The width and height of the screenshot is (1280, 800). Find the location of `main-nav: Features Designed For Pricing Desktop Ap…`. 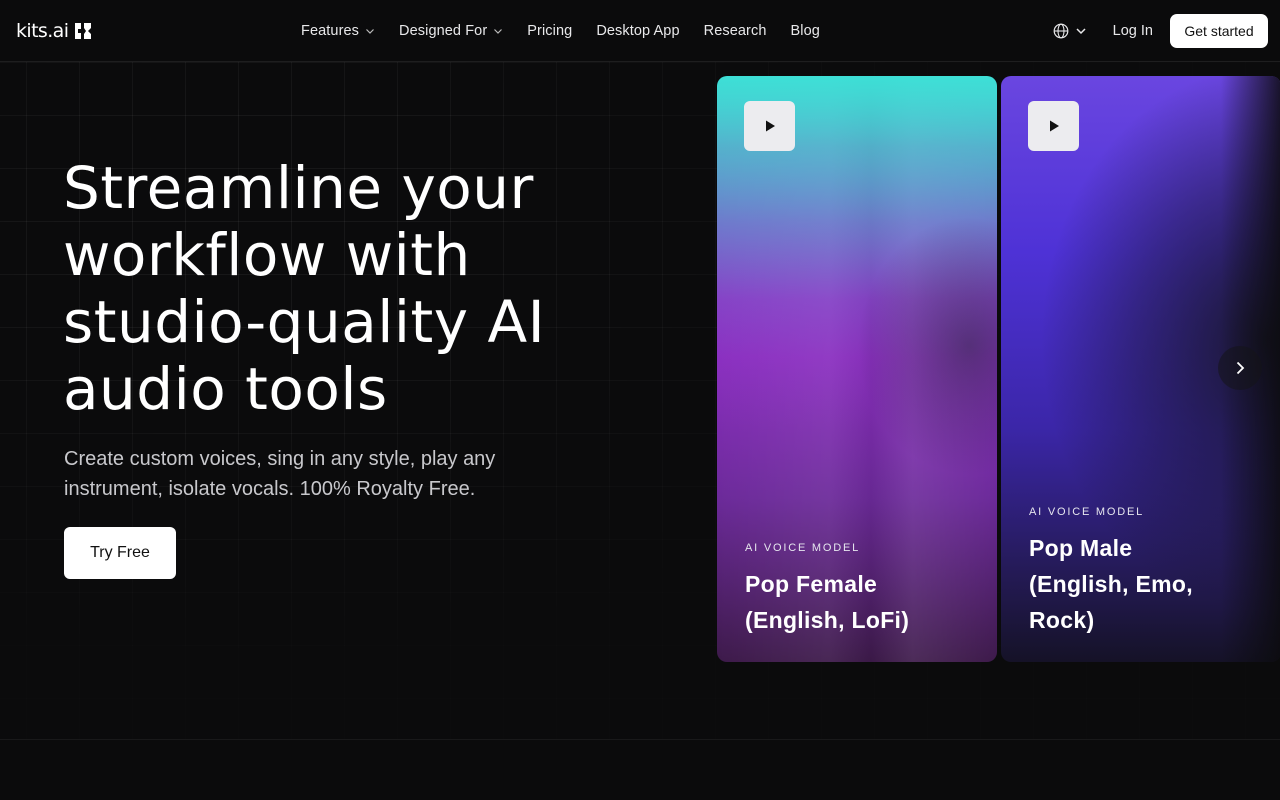

main-nav: Features Designed For Pricing Desktop Ap… is located at coordinates (560, 31).